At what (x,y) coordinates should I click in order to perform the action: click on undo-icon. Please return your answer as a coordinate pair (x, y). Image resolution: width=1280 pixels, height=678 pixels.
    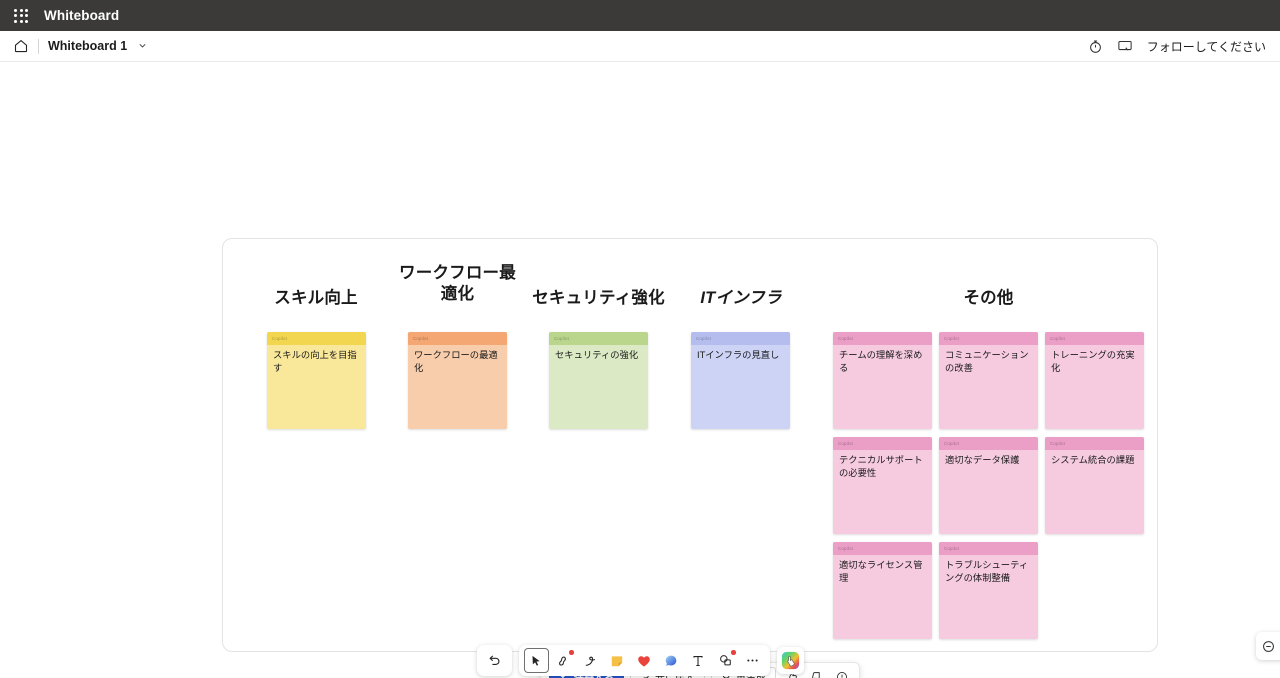
    Looking at the image, I should click on (494, 660).